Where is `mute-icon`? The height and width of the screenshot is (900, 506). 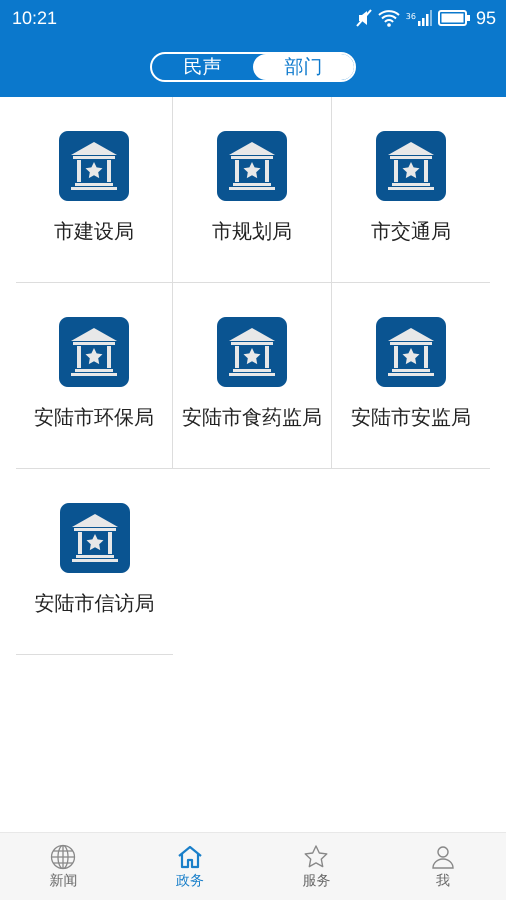 mute-icon is located at coordinates (364, 18).